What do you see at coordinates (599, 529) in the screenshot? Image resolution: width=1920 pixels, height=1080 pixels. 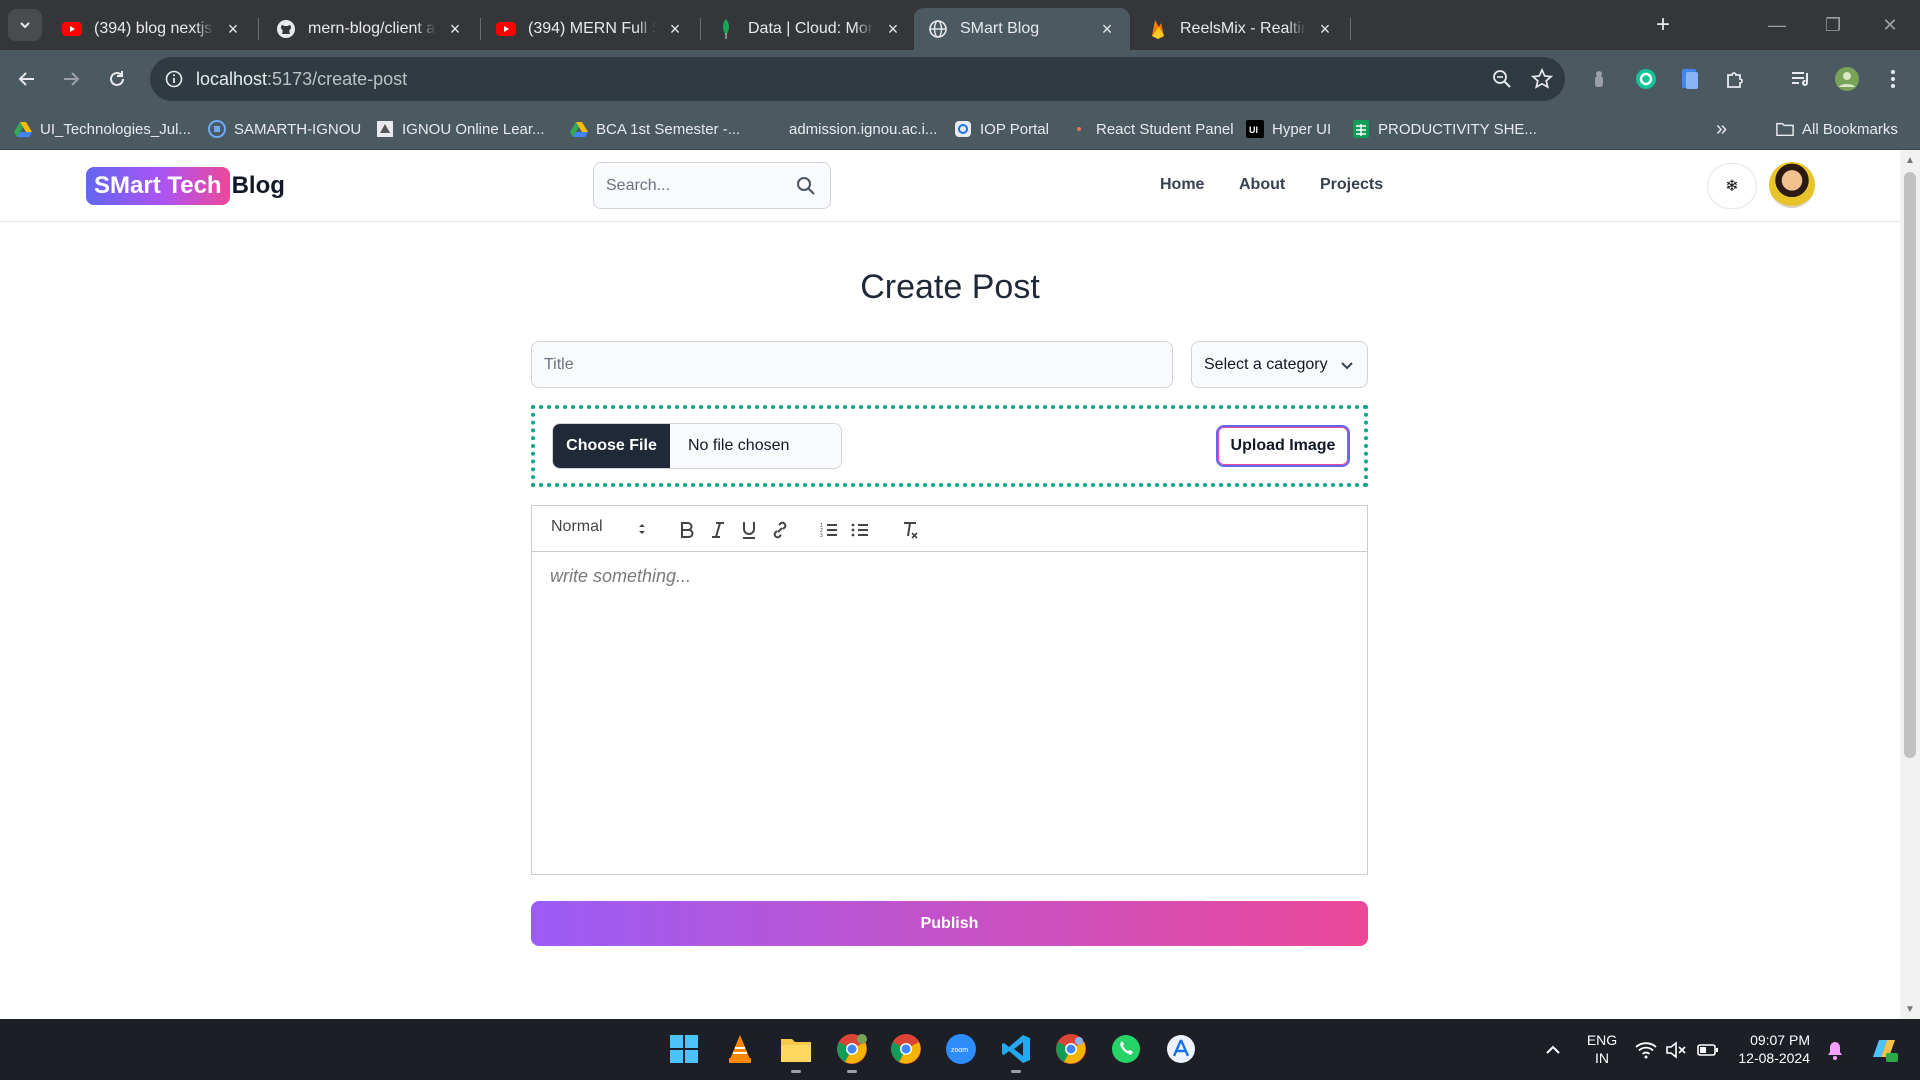 I see `format-picker: Normal` at bounding box center [599, 529].